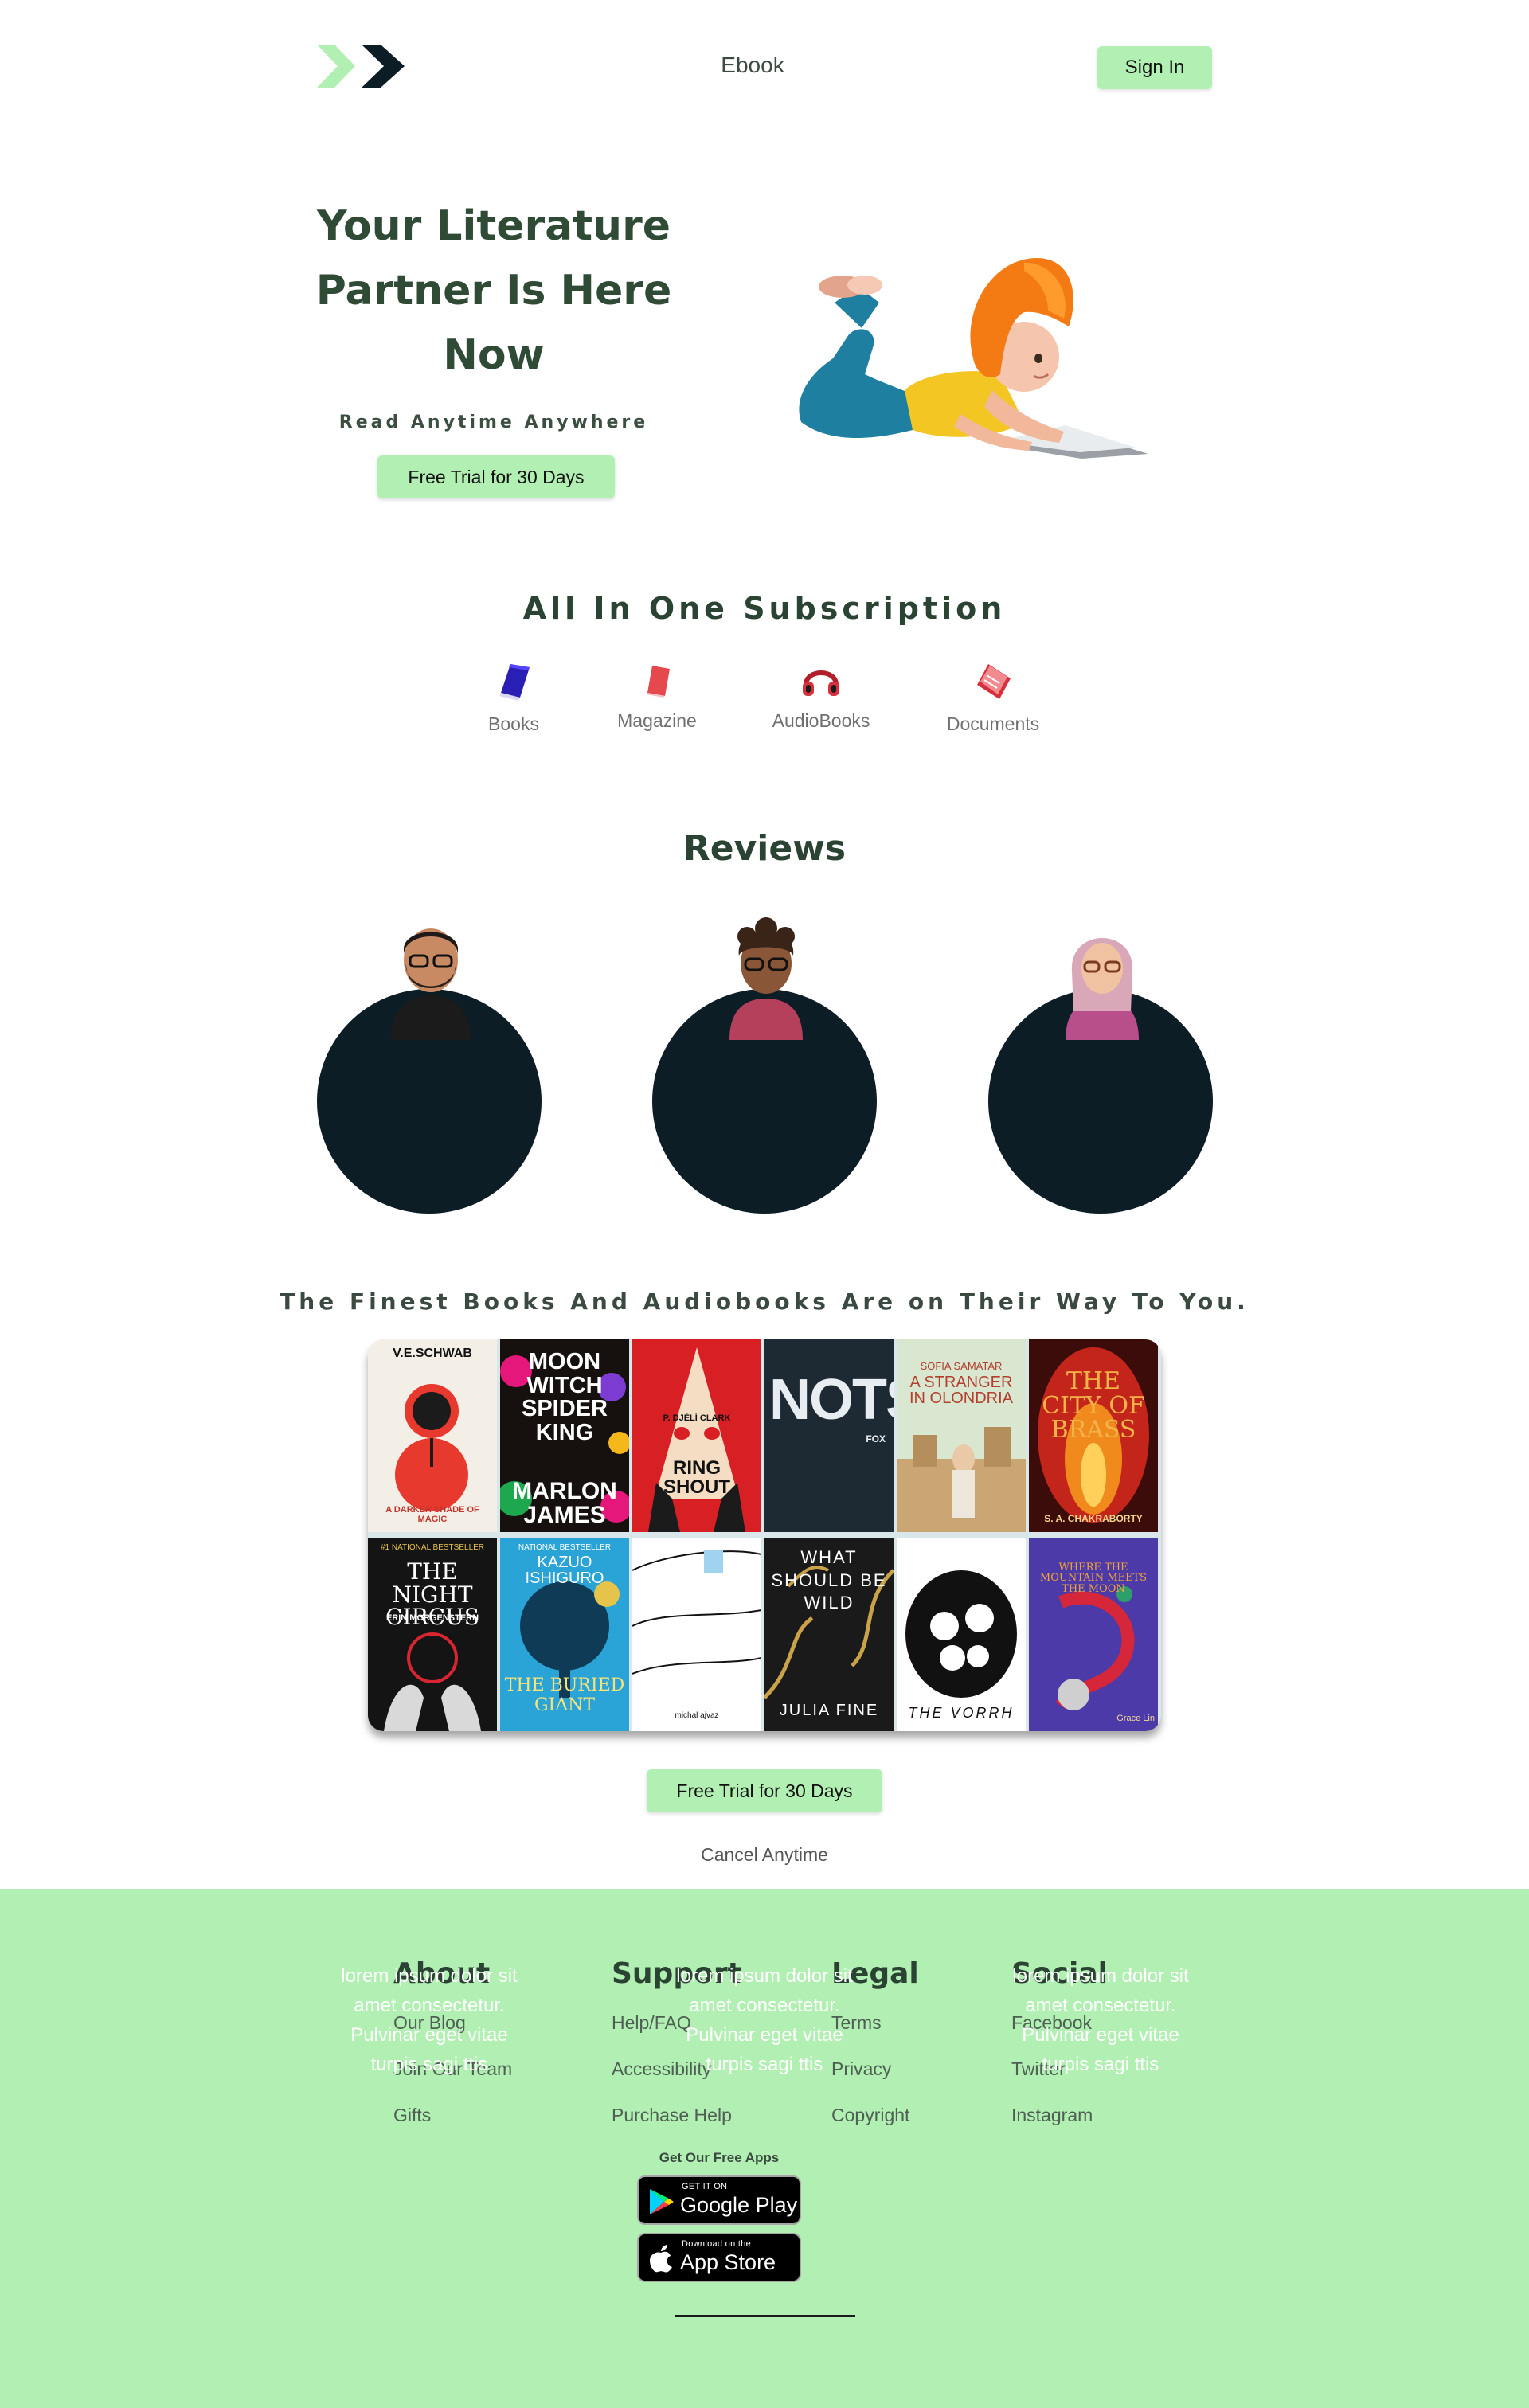 Image resolution: width=1529 pixels, height=2408 pixels. I want to click on line-art-icon, so click(696, 1612).